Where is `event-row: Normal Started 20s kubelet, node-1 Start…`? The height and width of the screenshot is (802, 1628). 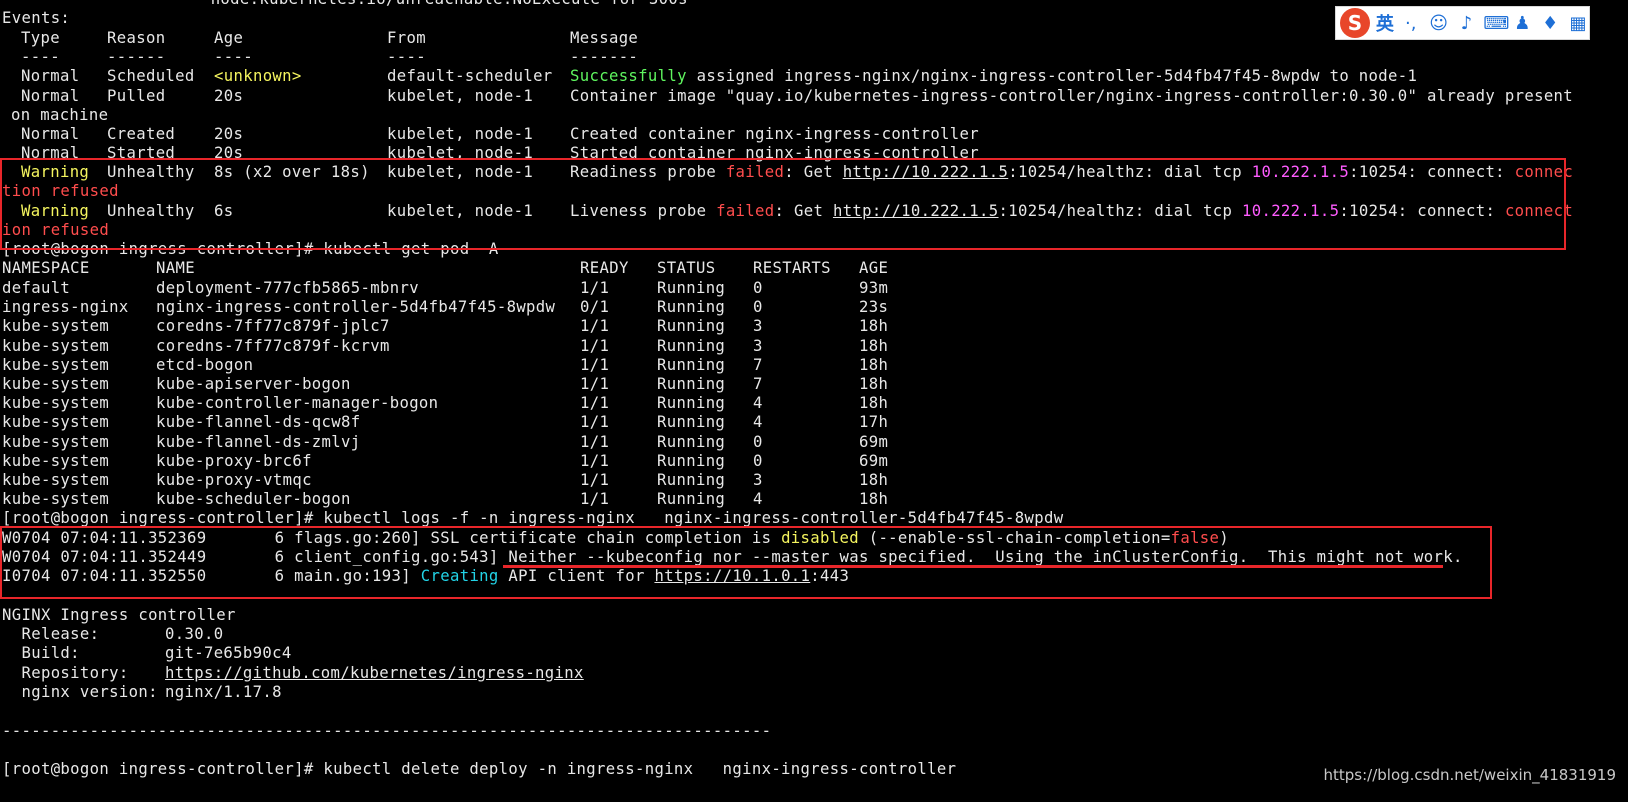 event-row: Normal Started 20s kubelet, node-1 Start… is located at coordinates (500, 153).